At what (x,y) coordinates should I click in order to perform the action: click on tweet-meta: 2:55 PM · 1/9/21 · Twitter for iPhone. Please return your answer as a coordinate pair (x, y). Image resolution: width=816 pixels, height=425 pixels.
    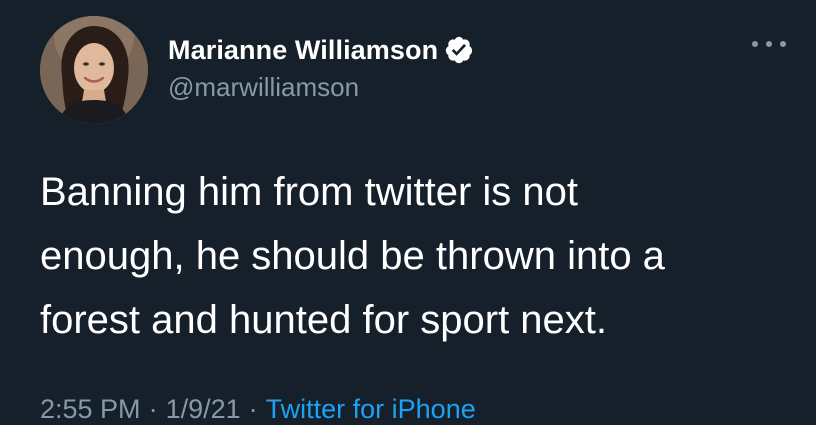
    Looking at the image, I should click on (258, 409).